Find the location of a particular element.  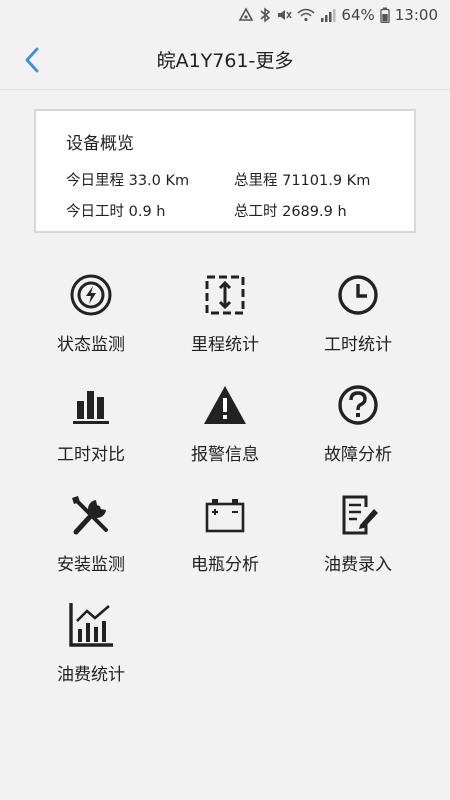

today-mileage: 今日里程 33.0 Km is located at coordinates (128, 181).